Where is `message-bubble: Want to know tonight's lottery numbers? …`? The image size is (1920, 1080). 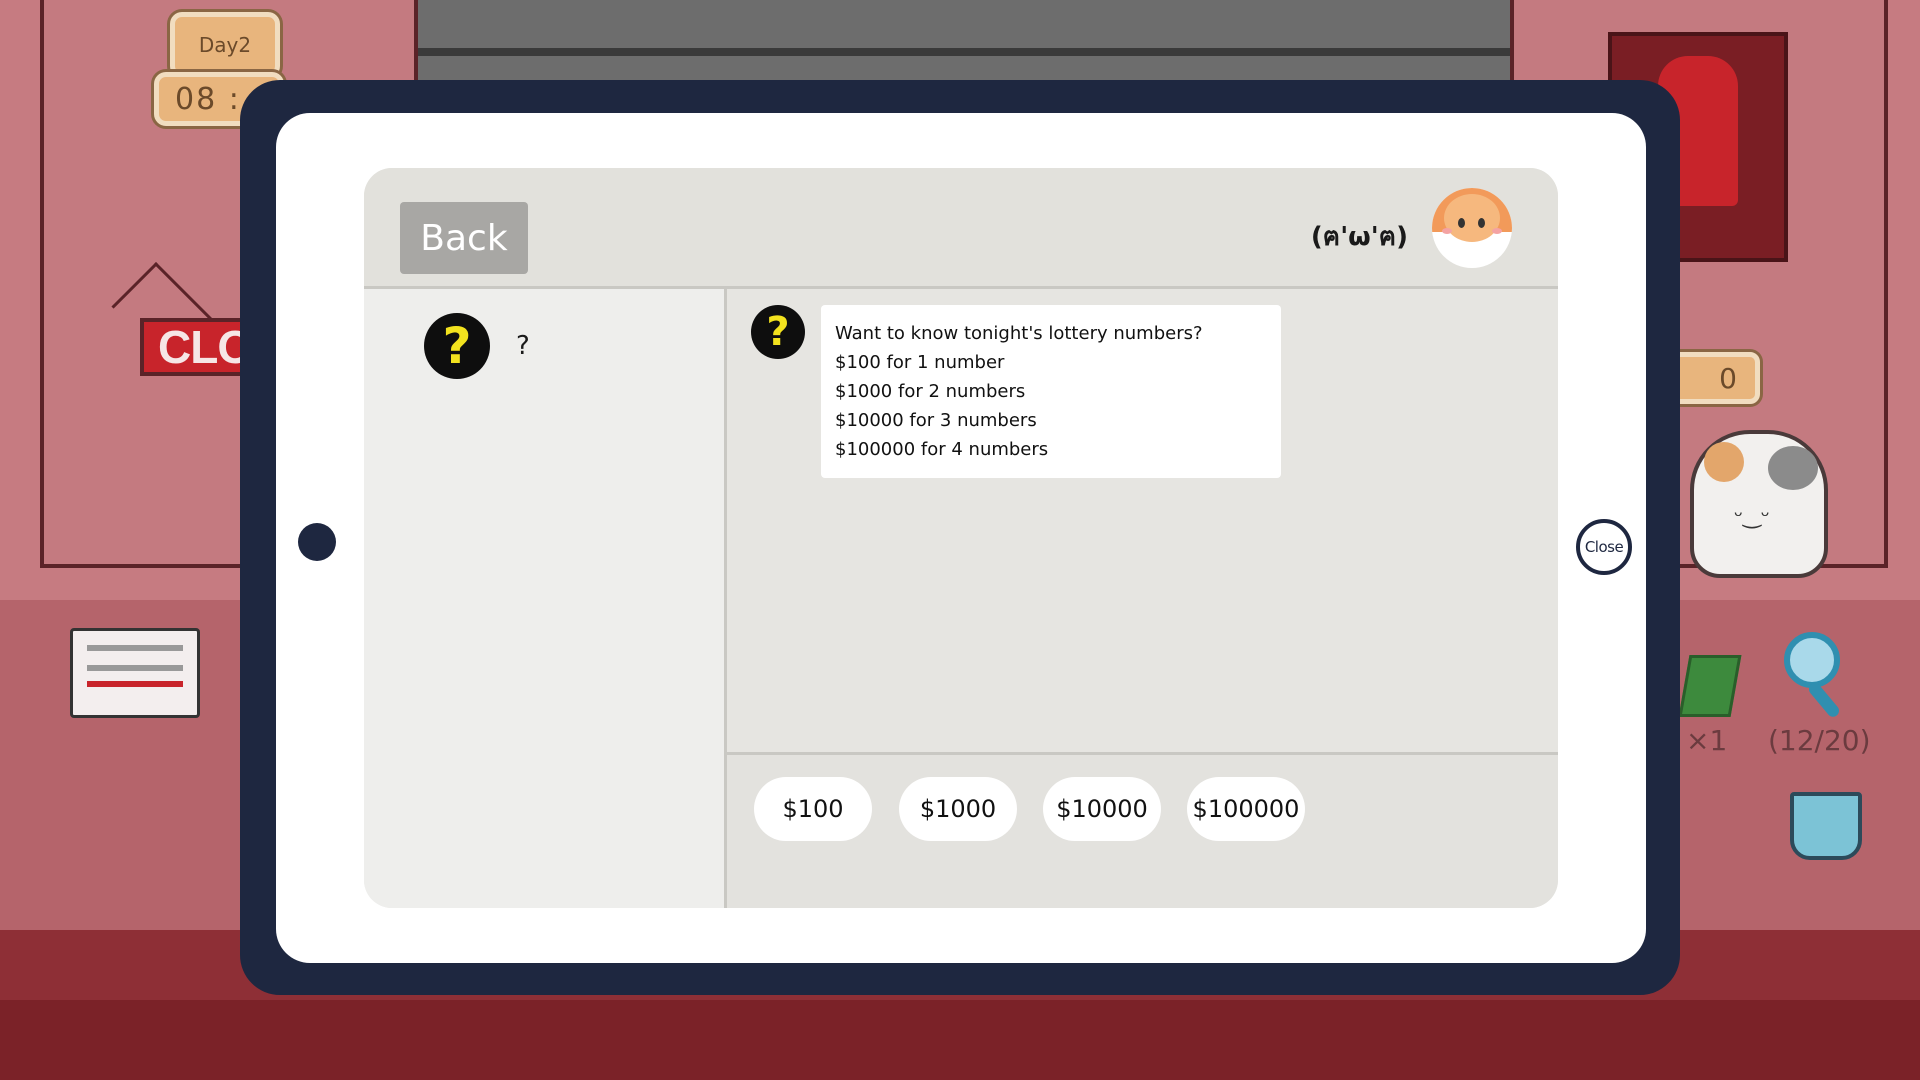
message-bubble: Want to know tonight's lottery numbers? … is located at coordinates (1051, 391).